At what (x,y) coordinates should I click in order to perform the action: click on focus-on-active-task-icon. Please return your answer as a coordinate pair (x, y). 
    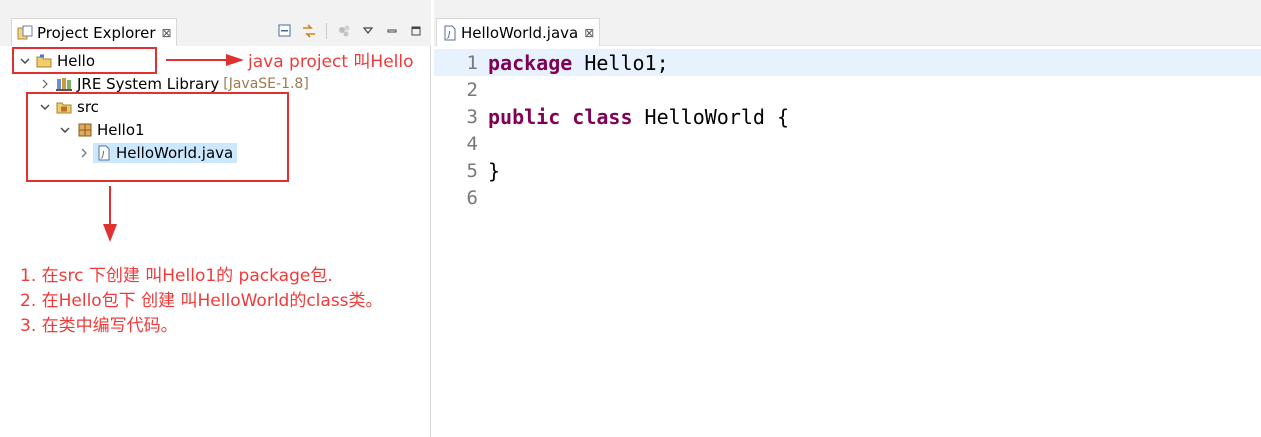
    Looking at the image, I should click on (344, 31).